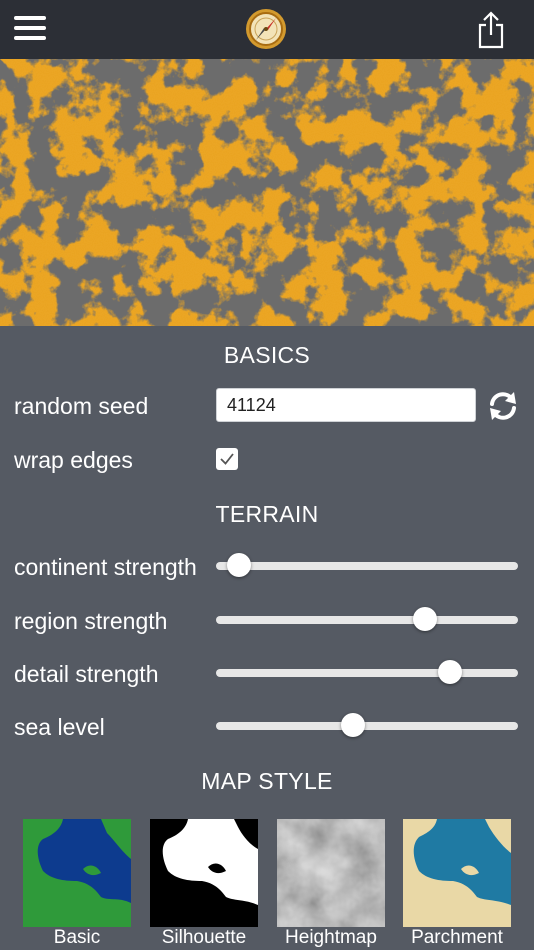  What do you see at coordinates (267, 781) in the screenshot?
I see `section-title-map-style: MAP STYLE` at bounding box center [267, 781].